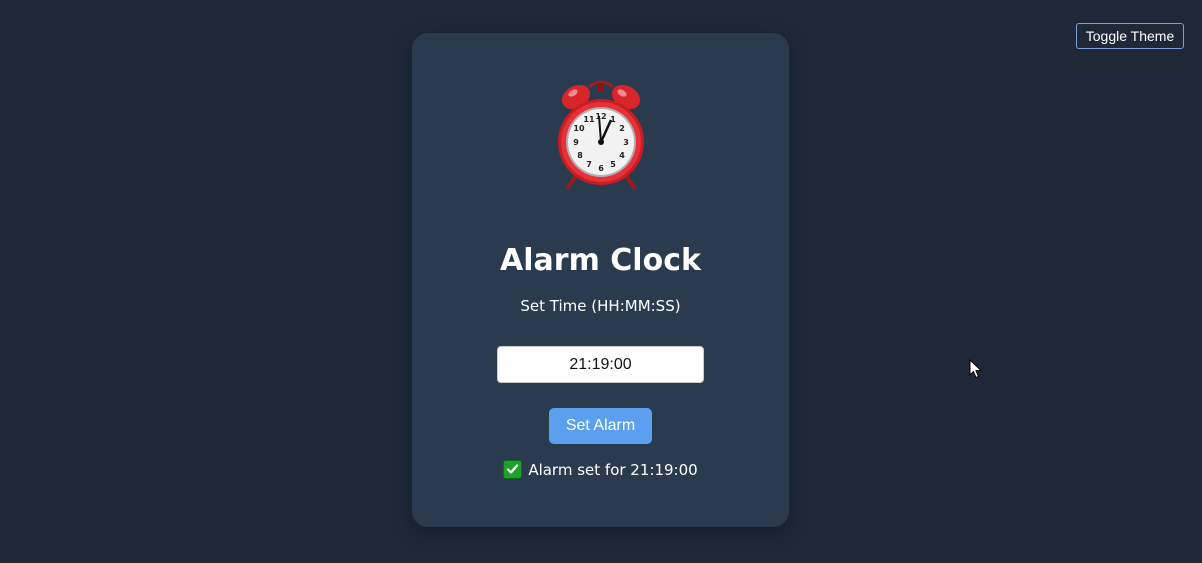 The height and width of the screenshot is (563, 1202). What do you see at coordinates (600, 426) in the screenshot?
I see `set-alarm-button: Set Alarm` at bounding box center [600, 426].